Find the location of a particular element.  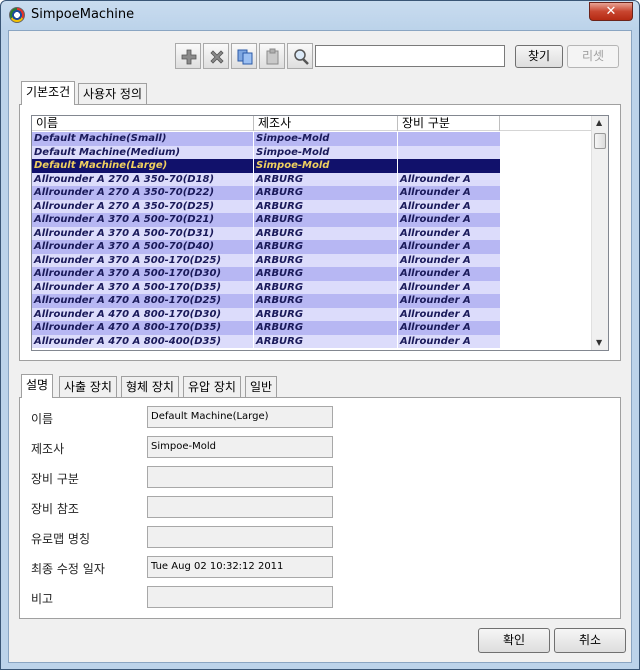

property-value-field: Tue Aug 02 10:32:12 2011 is located at coordinates (240, 567).